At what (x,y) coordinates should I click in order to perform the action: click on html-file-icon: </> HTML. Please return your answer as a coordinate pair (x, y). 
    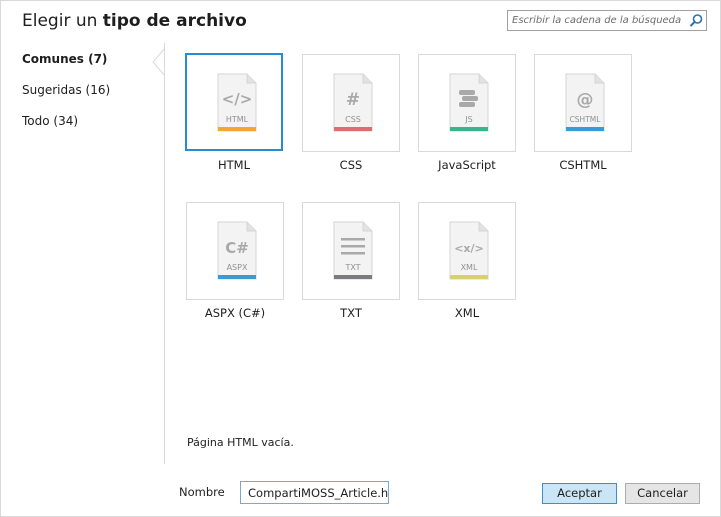
    Looking at the image, I should click on (237, 102).